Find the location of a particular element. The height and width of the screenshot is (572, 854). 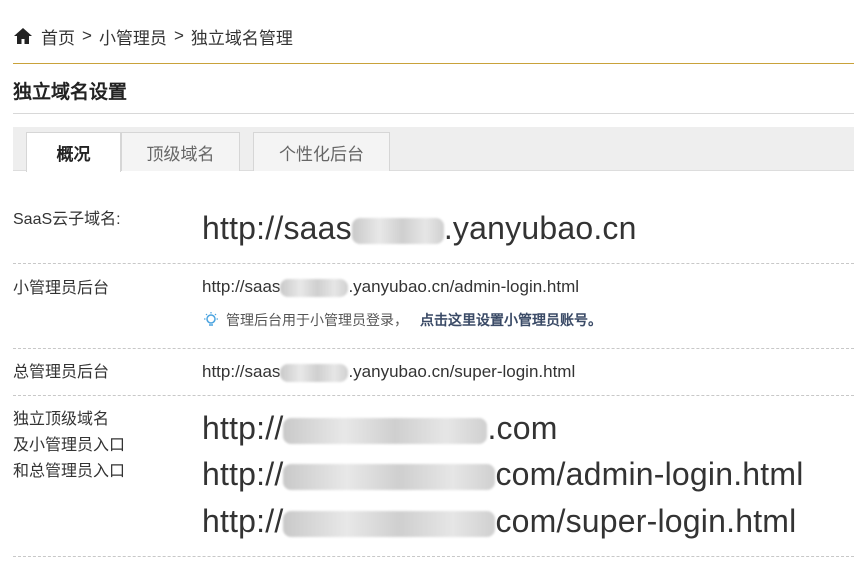

super-backend-label: 总管理员后台 is located at coordinates (61, 372).